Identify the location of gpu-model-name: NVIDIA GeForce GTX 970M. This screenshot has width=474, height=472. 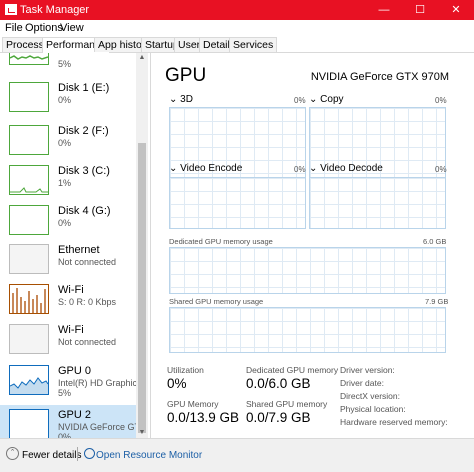
(379, 77).